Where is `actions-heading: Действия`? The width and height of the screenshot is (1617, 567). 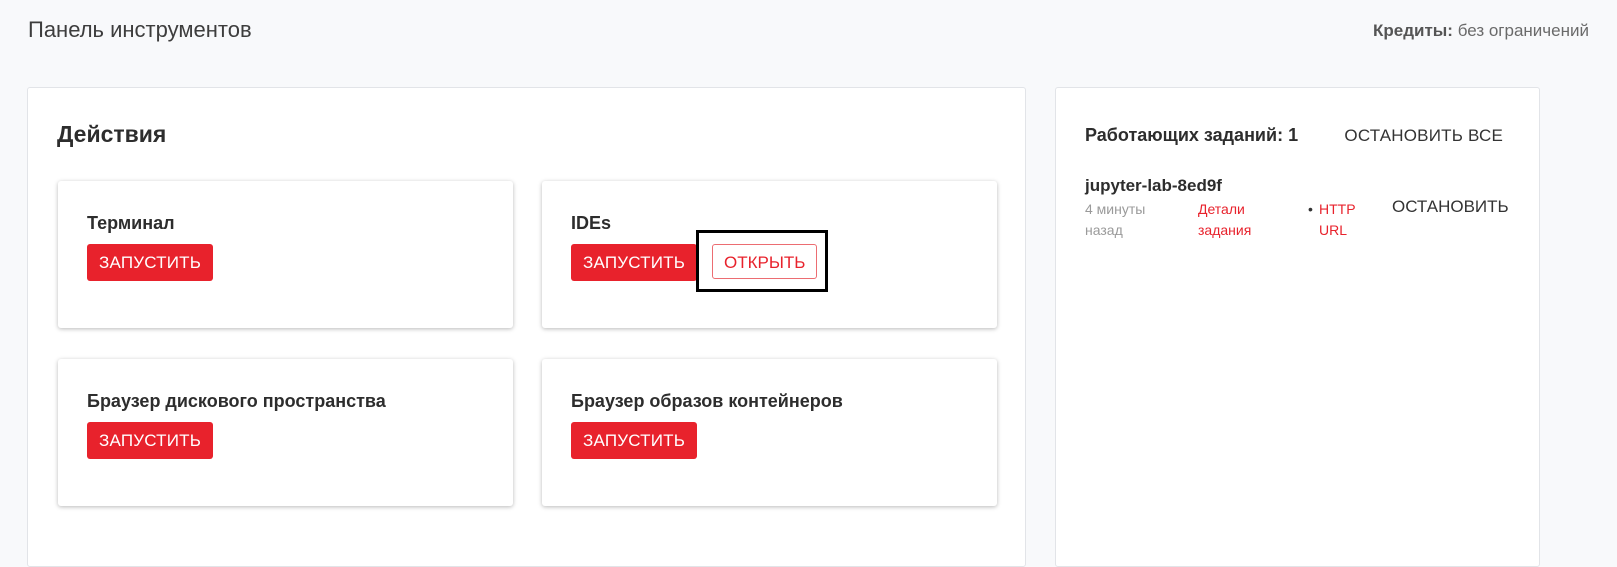 actions-heading: Действия is located at coordinates (112, 134).